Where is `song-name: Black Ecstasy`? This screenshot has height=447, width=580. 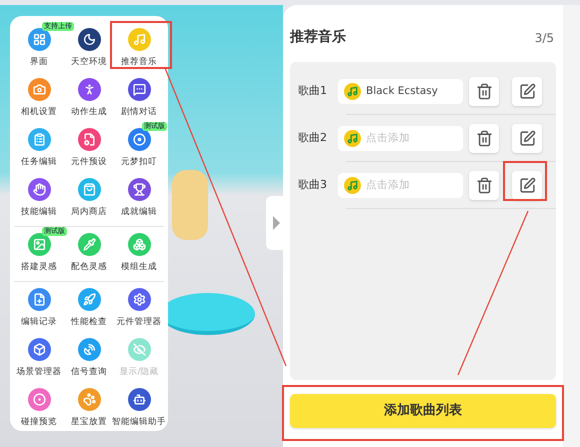 song-name: Black Ecstasy is located at coordinates (402, 91).